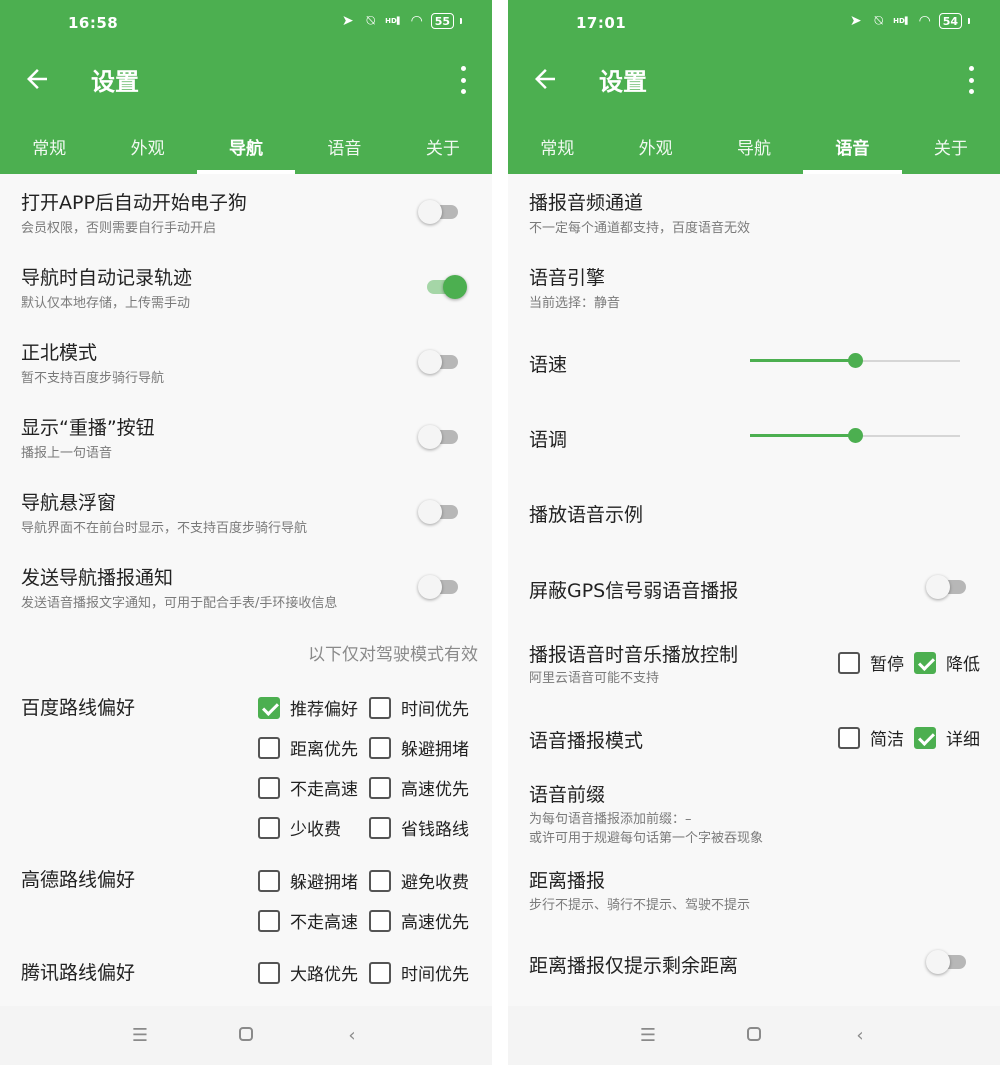 The width and height of the screenshot is (1000, 1065). What do you see at coordinates (754, 211) in the screenshot?
I see `setting-audio-channel: 播报音频通道 不一定每个通道都支持，百度语音无效` at bounding box center [754, 211].